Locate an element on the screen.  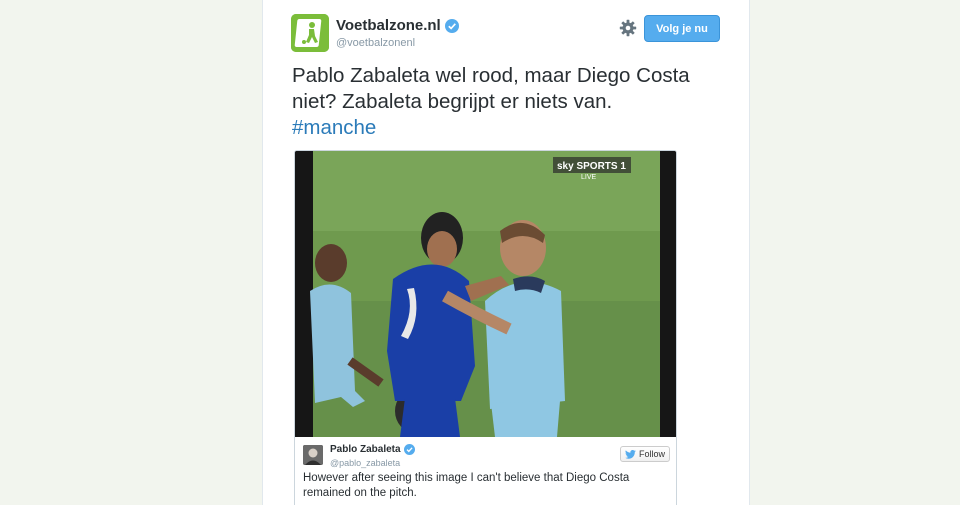
follow-button: Volg je nu is located at coordinates (682, 28).